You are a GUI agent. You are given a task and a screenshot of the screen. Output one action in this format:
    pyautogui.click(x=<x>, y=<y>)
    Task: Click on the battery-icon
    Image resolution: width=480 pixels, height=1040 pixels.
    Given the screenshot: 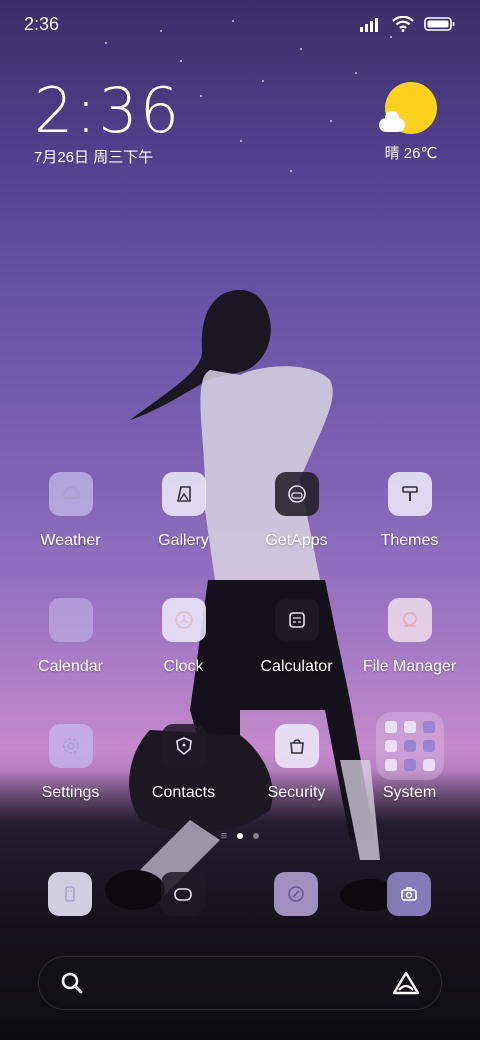 What is the action you would take?
    pyautogui.click(x=439, y=24)
    